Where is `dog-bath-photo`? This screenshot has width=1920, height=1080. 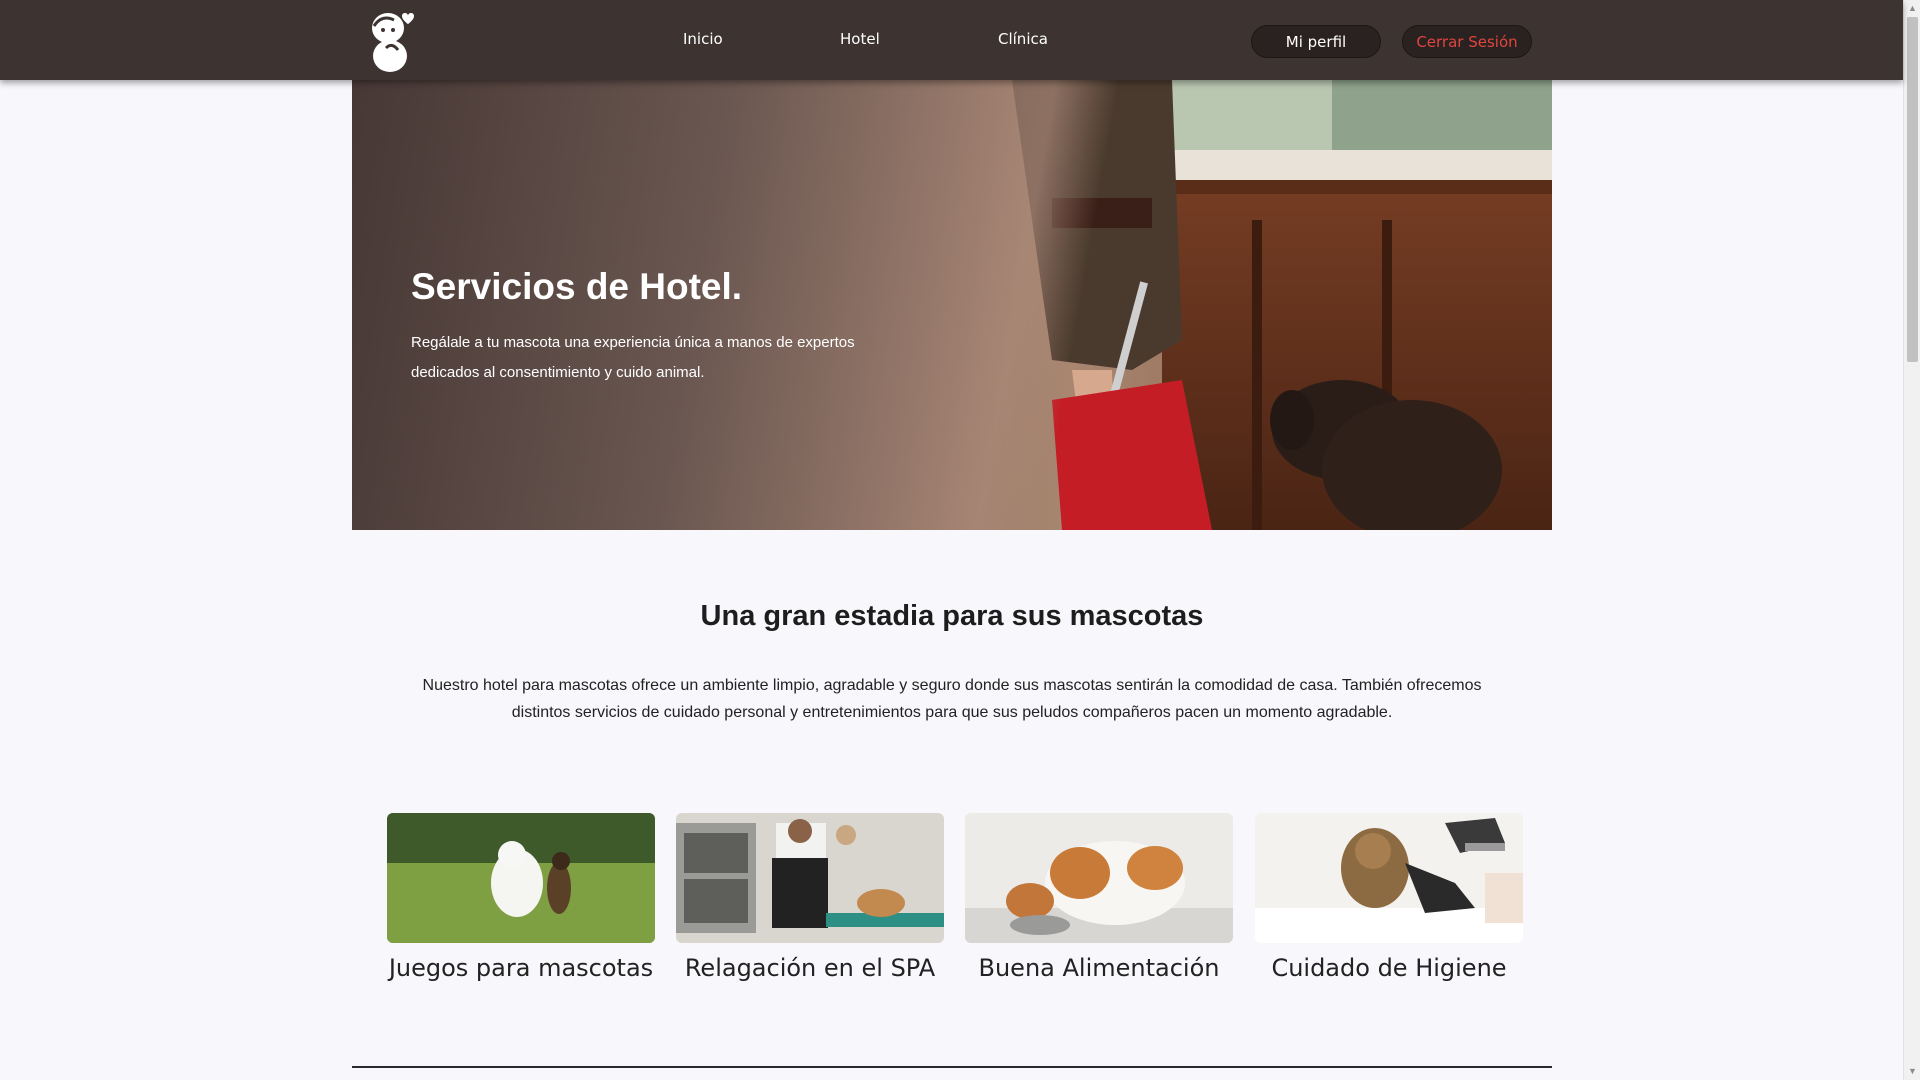
dog-bath-photo is located at coordinates (1389, 878).